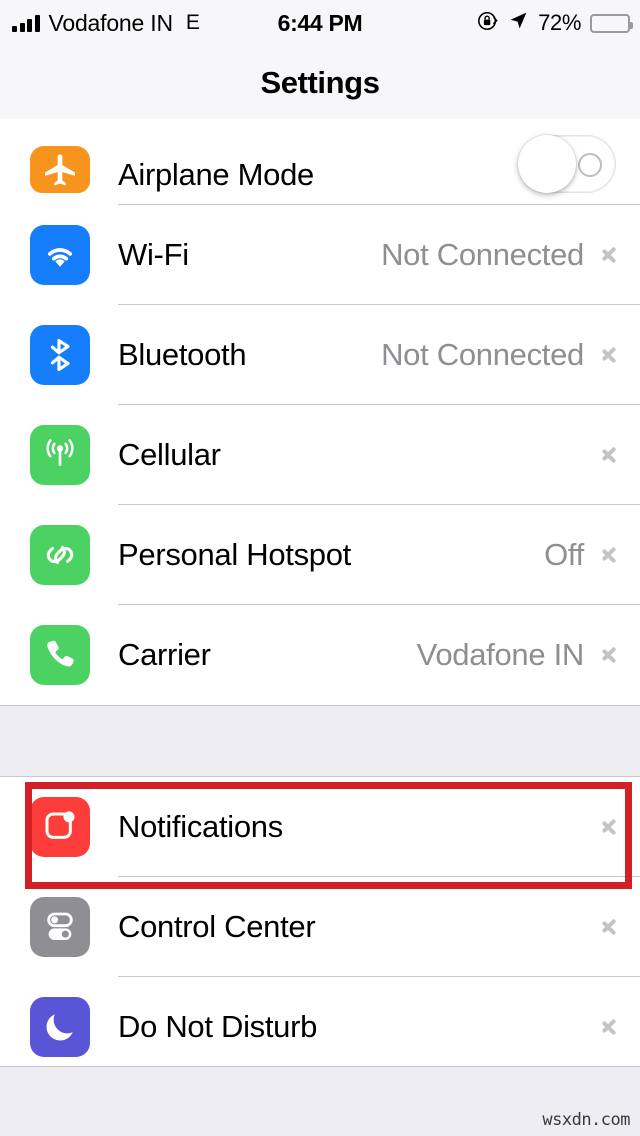 Image resolution: width=640 pixels, height=1136 pixels. I want to click on moon-icon, so click(60, 1027).